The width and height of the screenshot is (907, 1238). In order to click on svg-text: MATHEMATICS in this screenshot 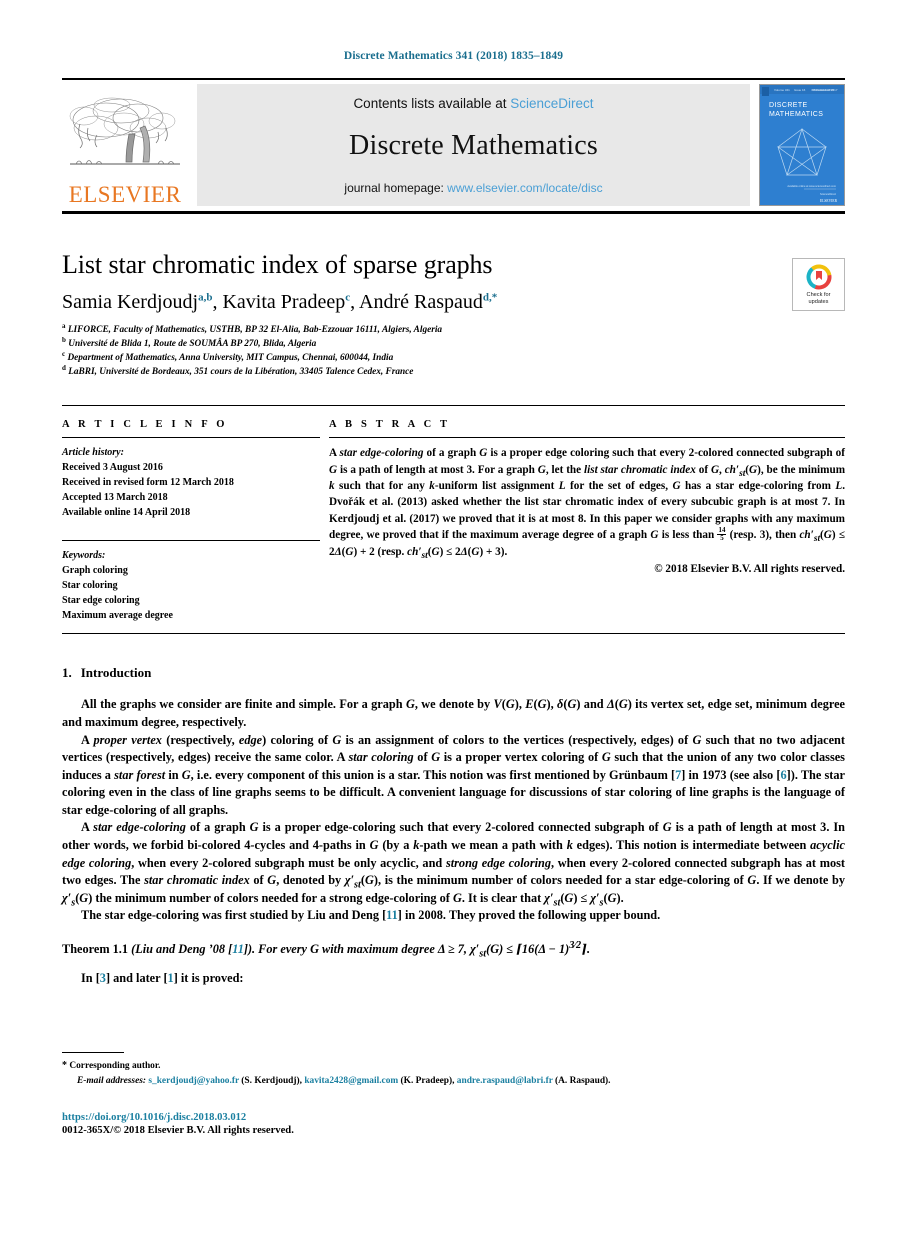, I will do `click(796, 114)`.